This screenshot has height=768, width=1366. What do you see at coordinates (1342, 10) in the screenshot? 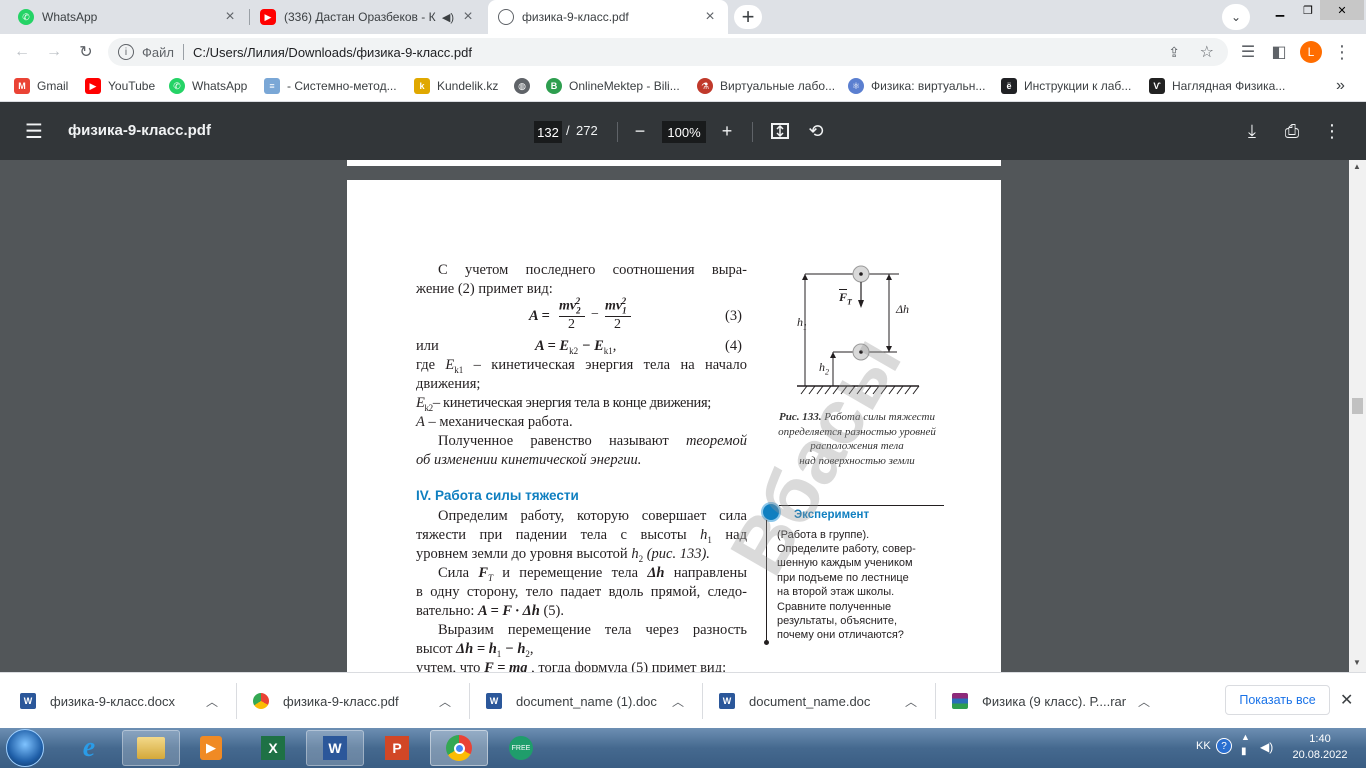
I see `close-window-button: ✕` at bounding box center [1342, 10].